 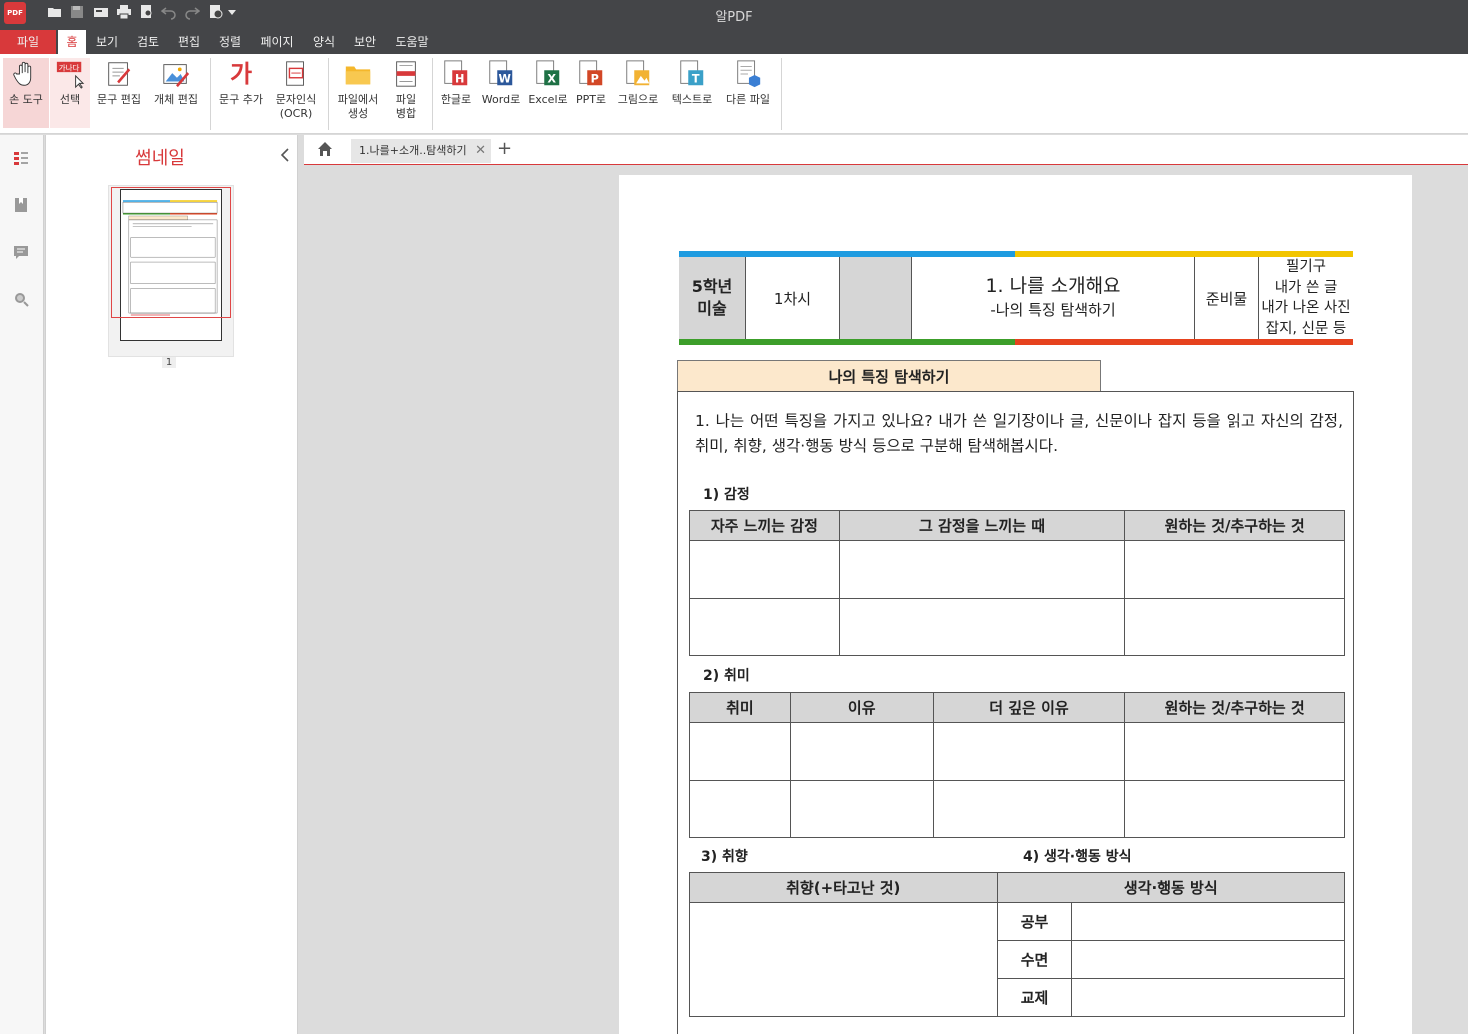 I want to click on menu-review: 검토, so click(x=148, y=42).